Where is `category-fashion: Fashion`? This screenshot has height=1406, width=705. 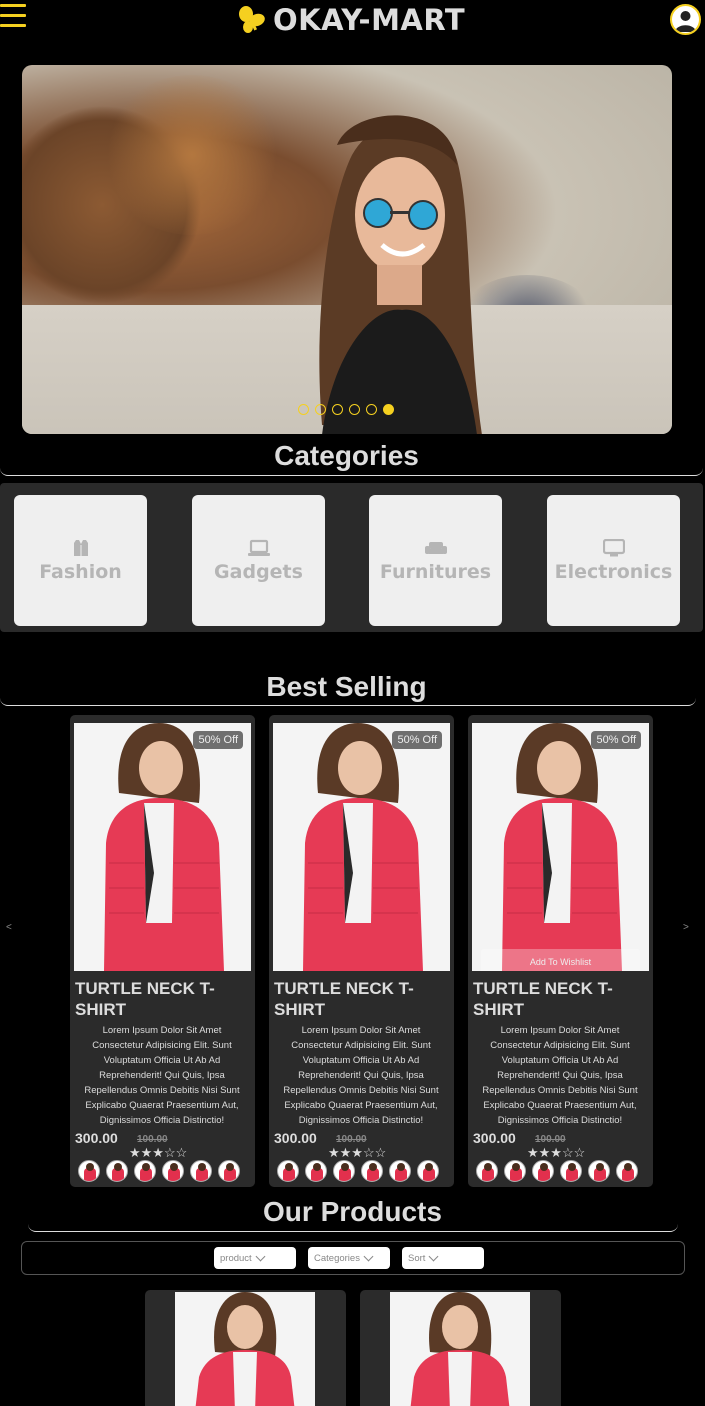 category-fashion: Fashion is located at coordinates (80, 560).